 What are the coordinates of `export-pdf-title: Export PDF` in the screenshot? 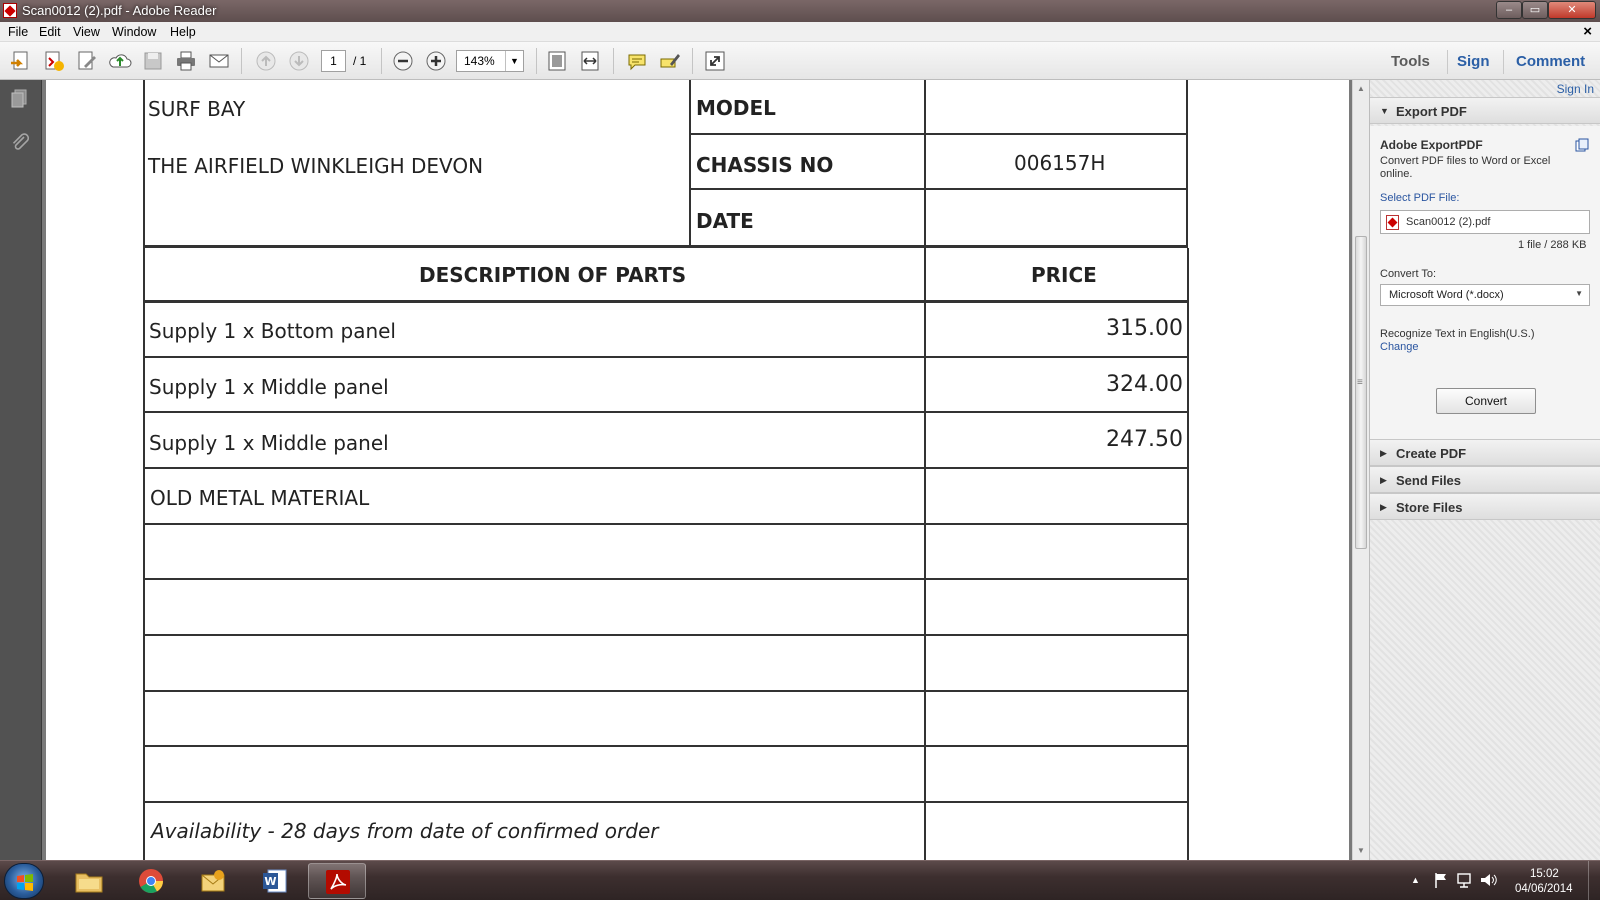 It's located at (1431, 111).